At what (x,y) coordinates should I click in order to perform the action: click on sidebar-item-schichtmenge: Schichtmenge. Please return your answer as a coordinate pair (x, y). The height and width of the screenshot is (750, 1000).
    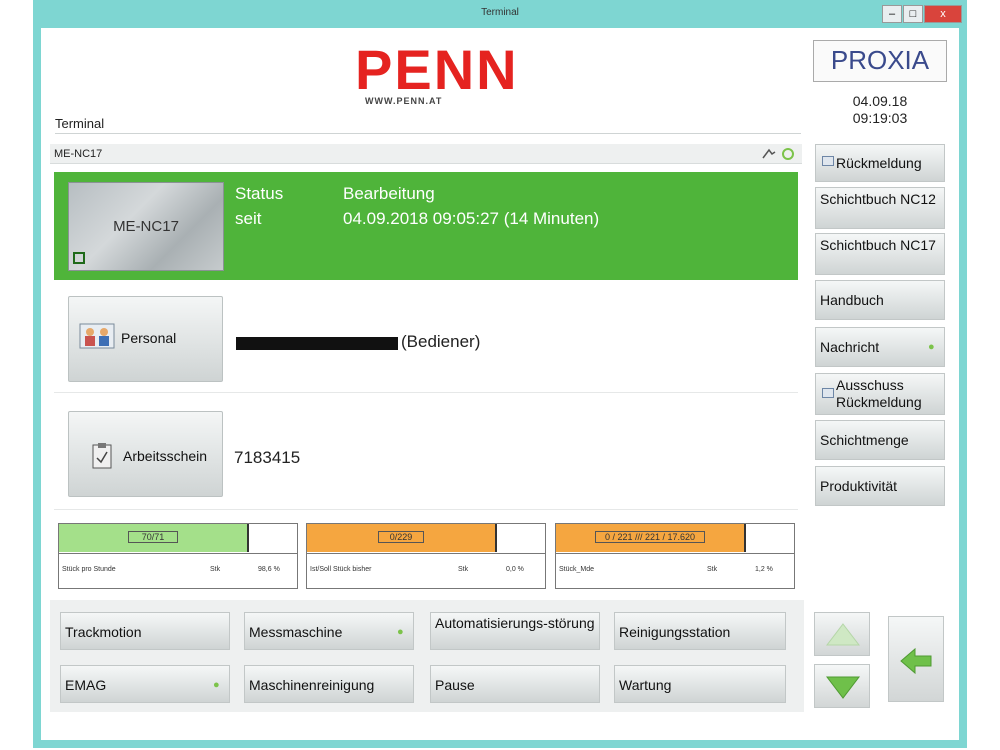
    Looking at the image, I should click on (880, 440).